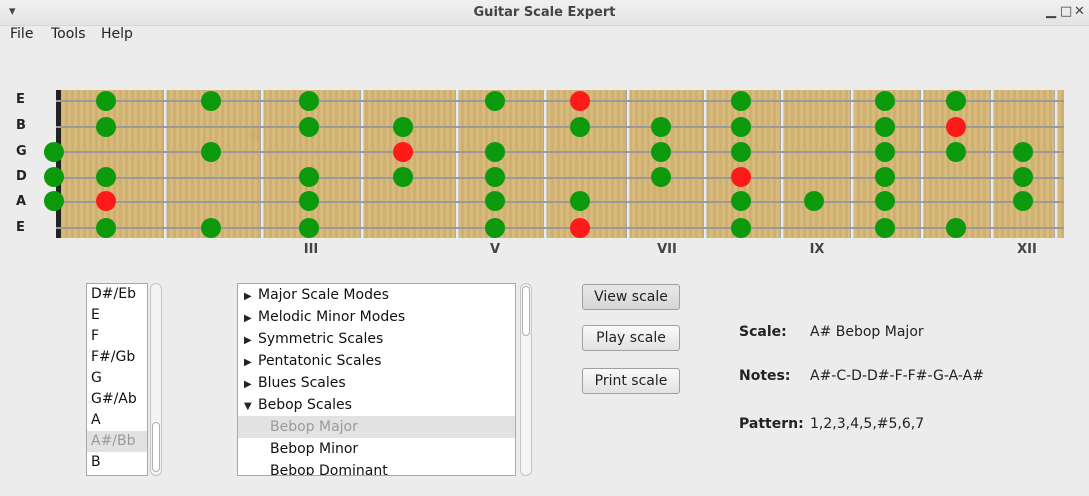  What do you see at coordinates (544, 13) in the screenshot?
I see `title-bar: ▾ Guitar Scale Expert ▁ □ ✕` at bounding box center [544, 13].